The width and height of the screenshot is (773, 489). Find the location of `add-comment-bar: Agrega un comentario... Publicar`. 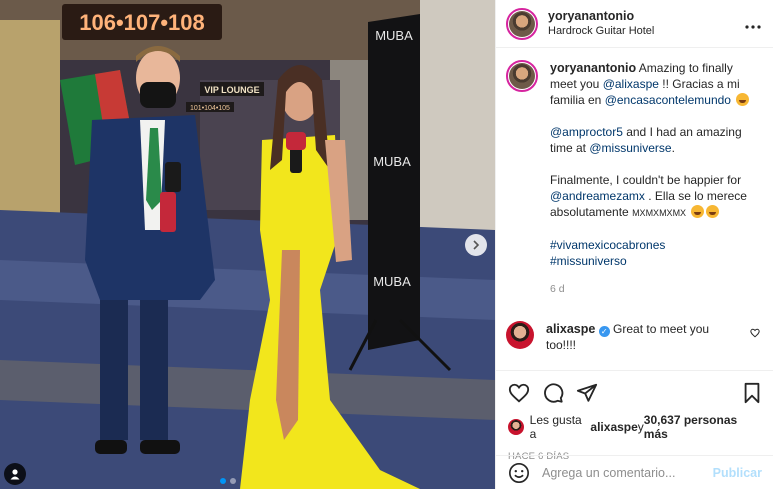

add-comment-bar: Agrega un comentario... Publicar is located at coordinates (634, 472).